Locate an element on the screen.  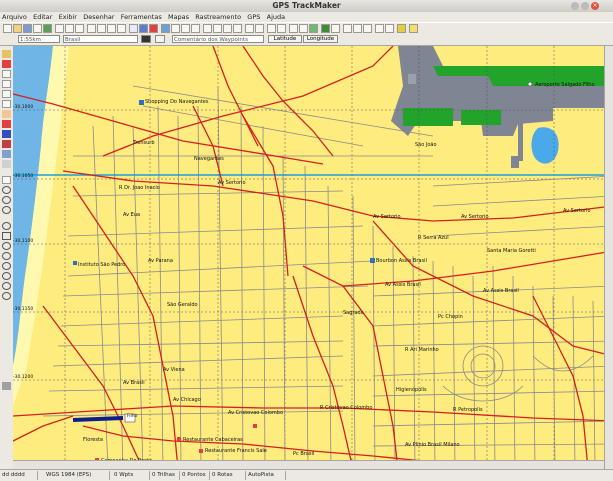
map-icon is located at coordinates (165, 28).